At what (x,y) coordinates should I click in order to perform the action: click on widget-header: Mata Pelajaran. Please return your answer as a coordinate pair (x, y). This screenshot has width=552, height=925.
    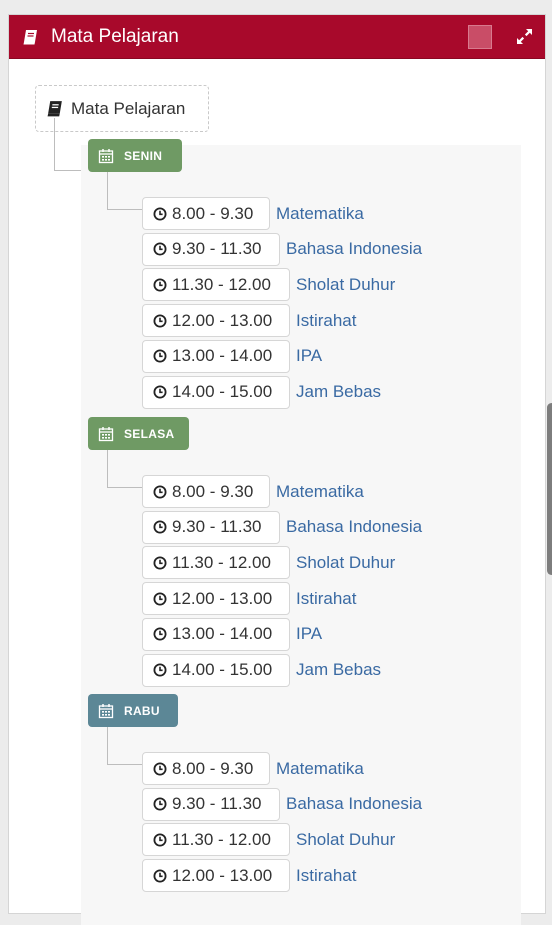
    Looking at the image, I should click on (277, 37).